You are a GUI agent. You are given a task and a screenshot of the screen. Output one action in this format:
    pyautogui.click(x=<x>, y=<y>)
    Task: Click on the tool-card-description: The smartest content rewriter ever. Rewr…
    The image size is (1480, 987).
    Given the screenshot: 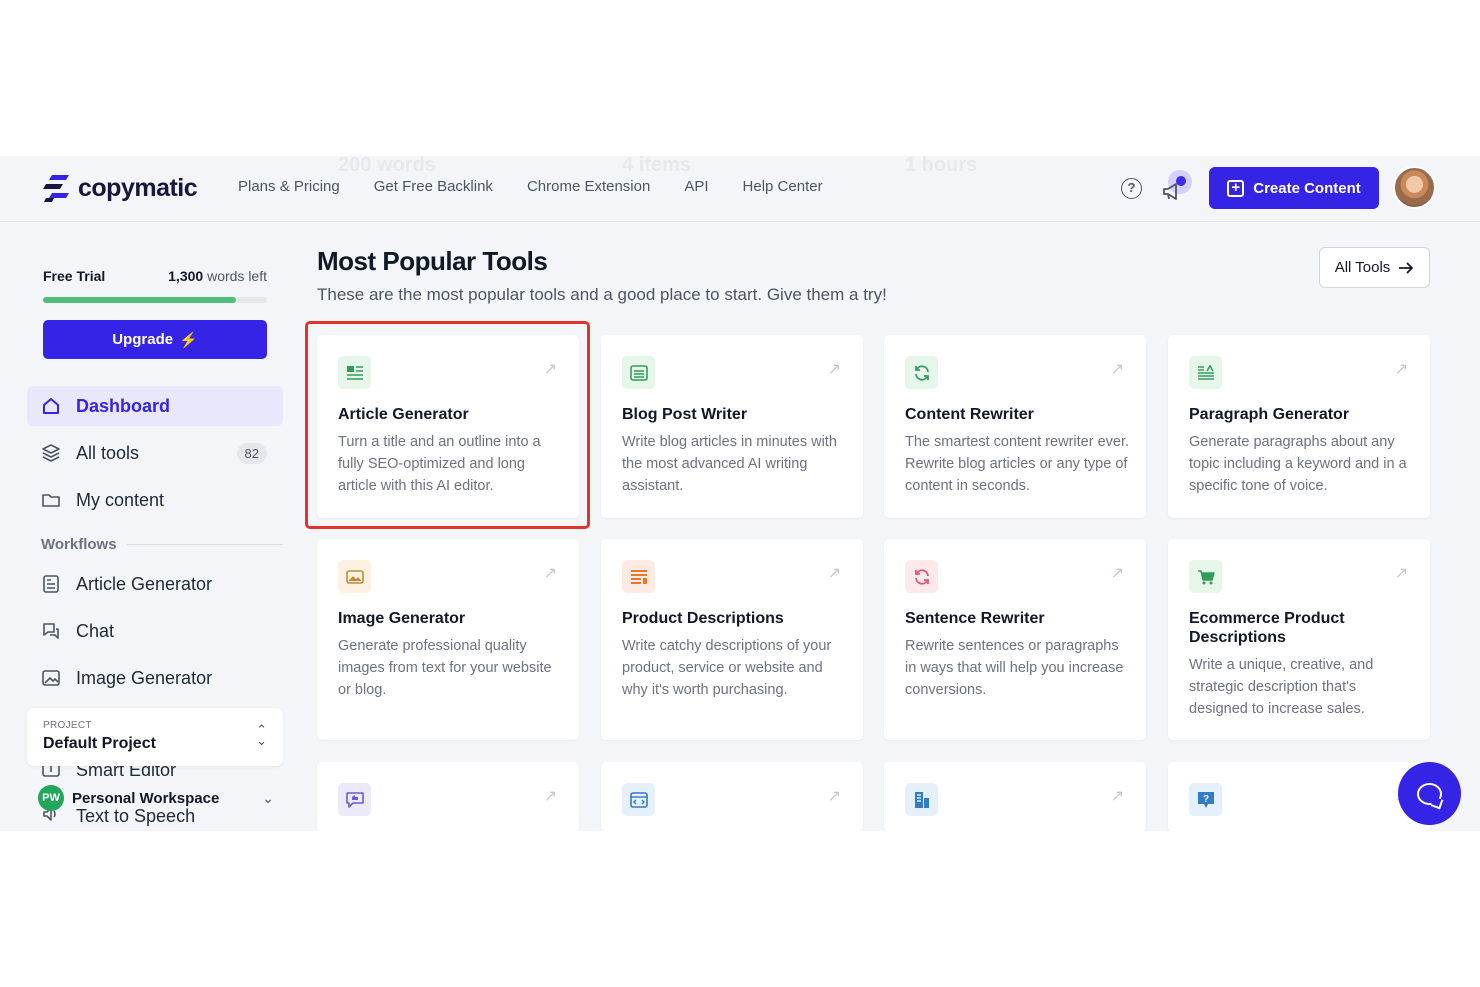 What is the action you would take?
    pyautogui.click(x=1017, y=464)
    